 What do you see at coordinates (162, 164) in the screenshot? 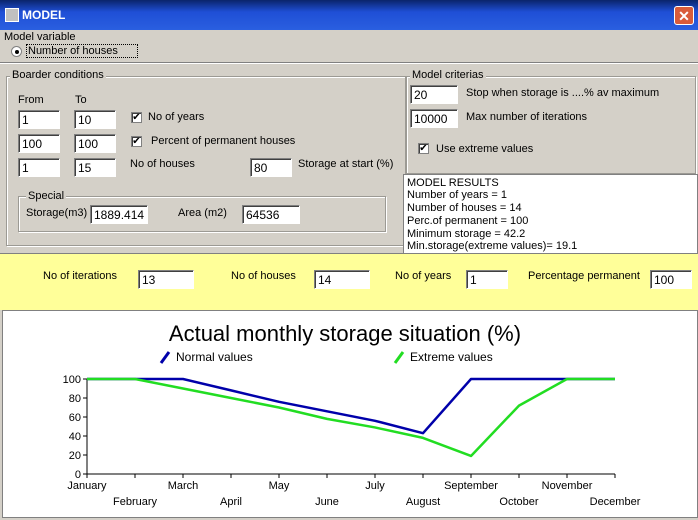
I see `houses-label: No of houses` at bounding box center [162, 164].